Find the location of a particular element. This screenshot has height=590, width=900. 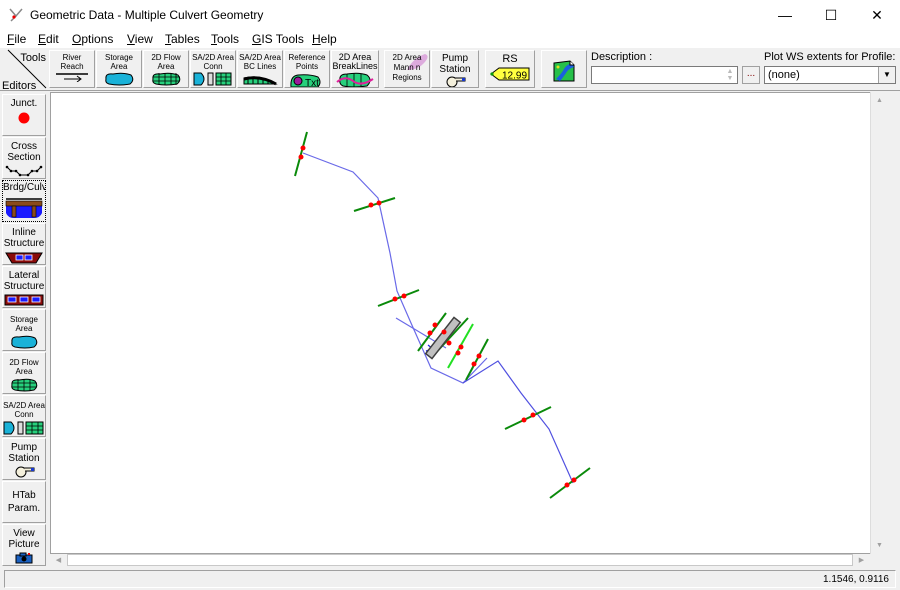

map-layer-icon is located at coordinates (564, 71).